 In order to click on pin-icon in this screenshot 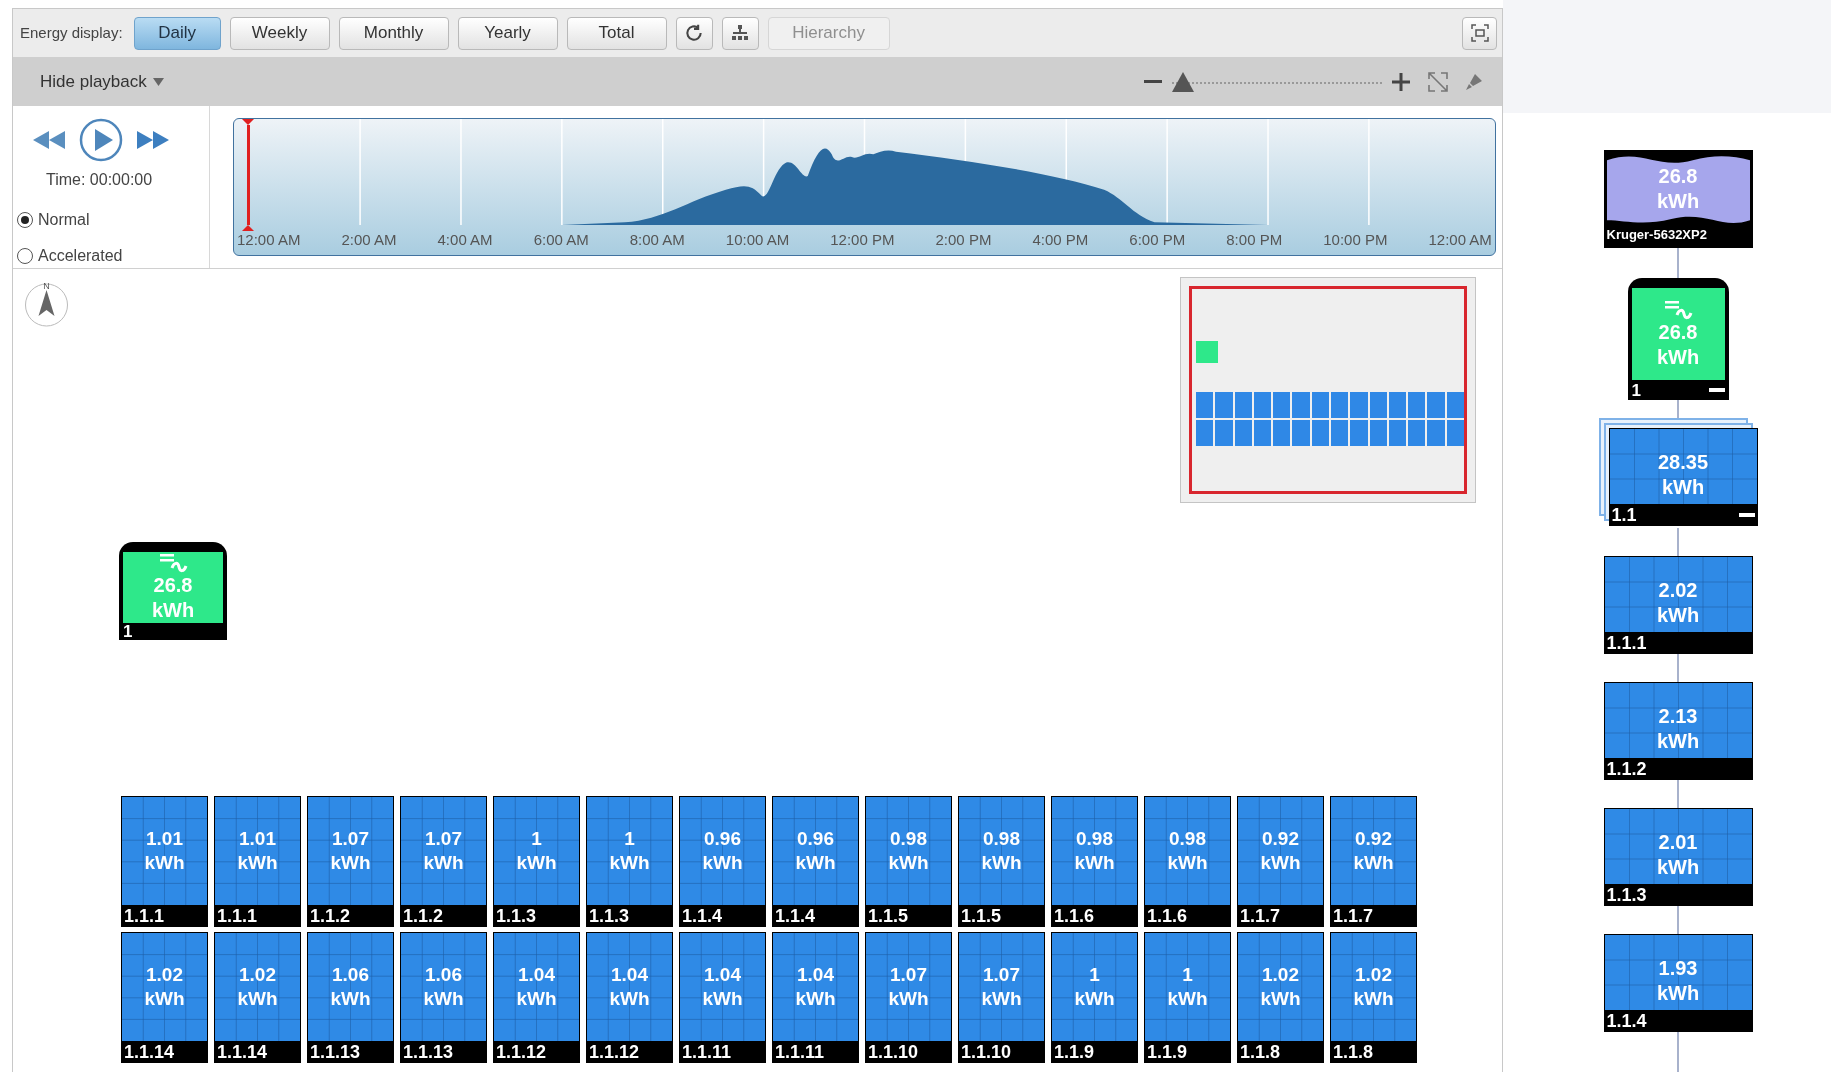, I will do `click(1474, 81)`.